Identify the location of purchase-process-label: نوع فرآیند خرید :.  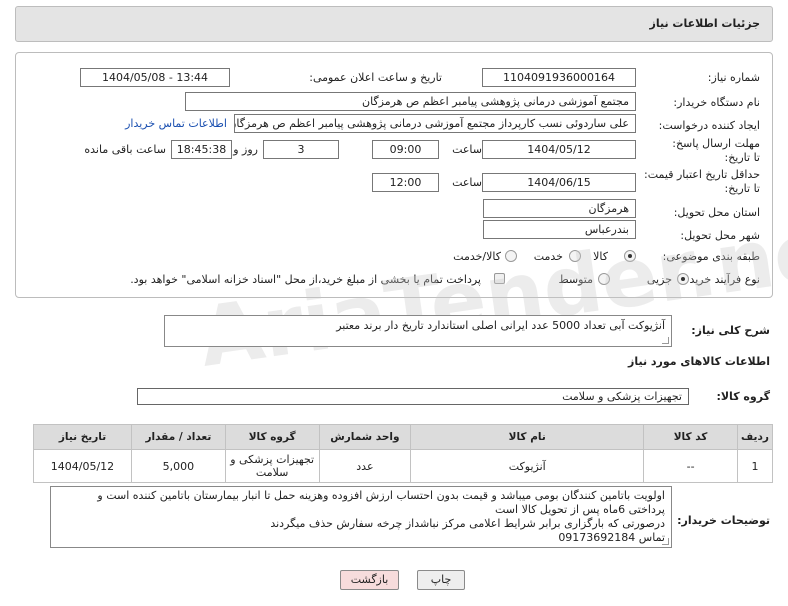
(721, 279).